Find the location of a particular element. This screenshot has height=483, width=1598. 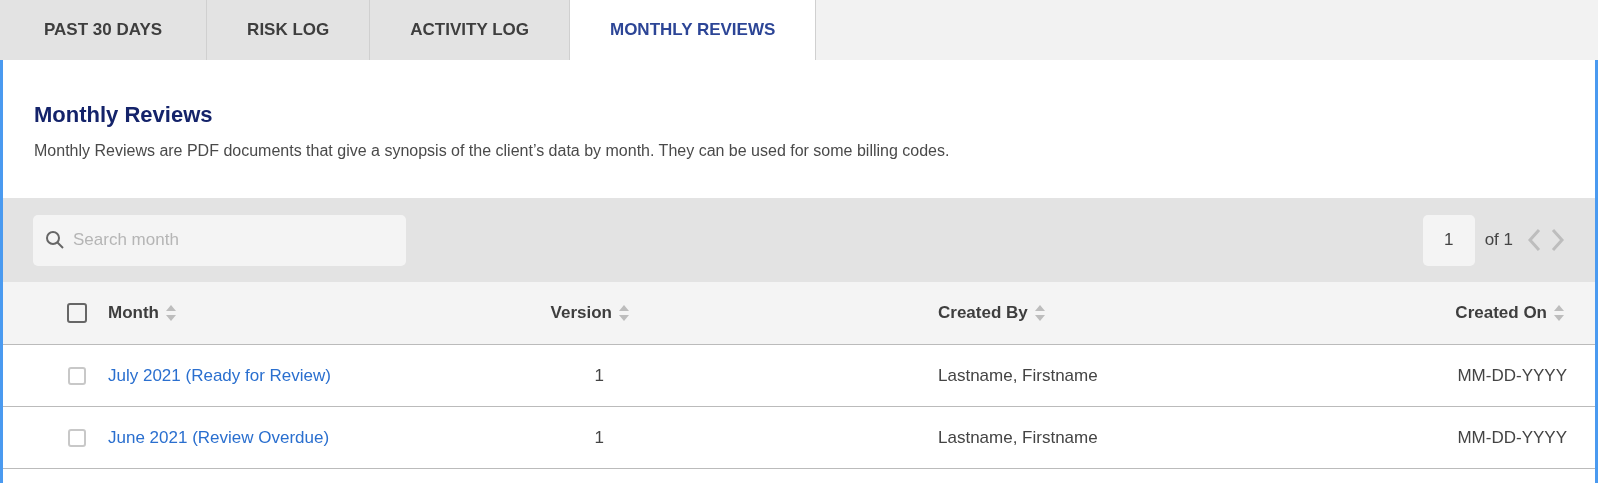

review-link: June 2021 (Review Overdue) is located at coordinates (219, 437).